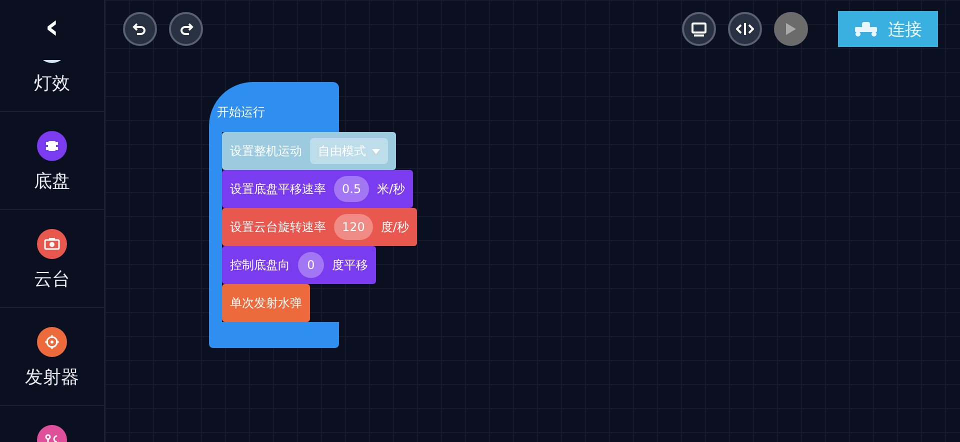 The width and height of the screenshot is (960, 442). I want to click on number-input: 0, so click(311, 265).